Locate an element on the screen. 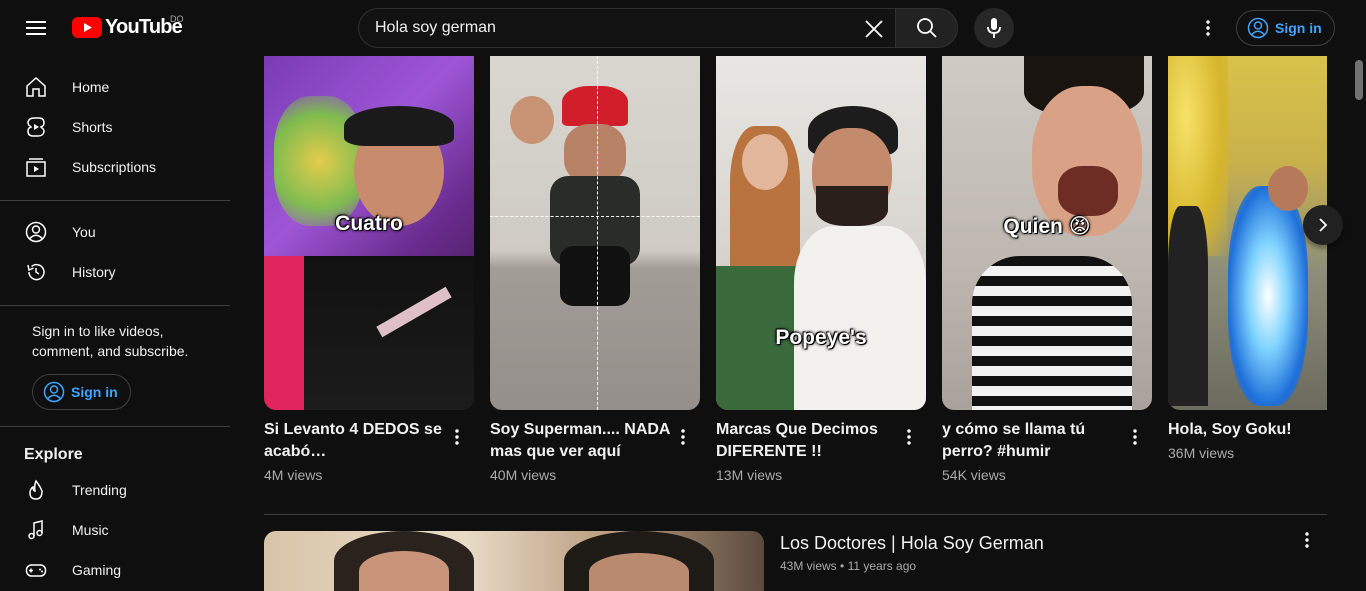 The height and width of the screenshot is (591, 1366). thumbnail-caption: Quien 😡 is located at coordinates (1047, 226).